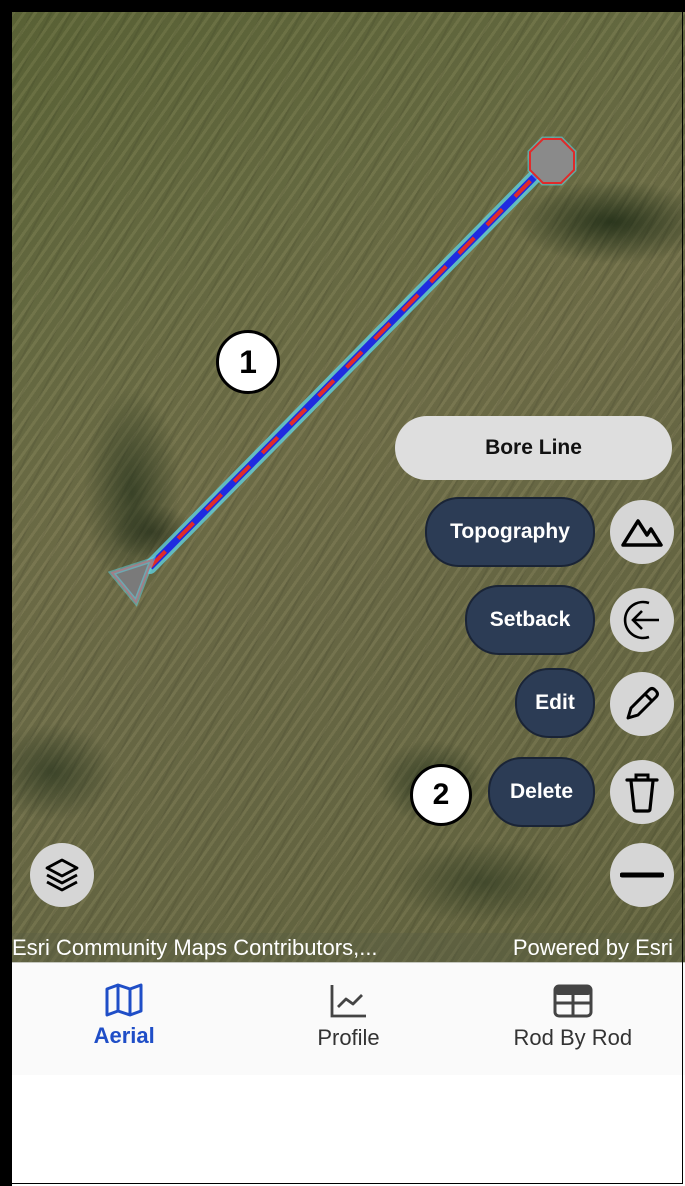 This screenshot has height=1186, width=685. What do you see at coordinates (573, 1019) in the screenshot?
I see `tab-rod-by-rod: Rod By Rod` at bounding box center [573, 1019].